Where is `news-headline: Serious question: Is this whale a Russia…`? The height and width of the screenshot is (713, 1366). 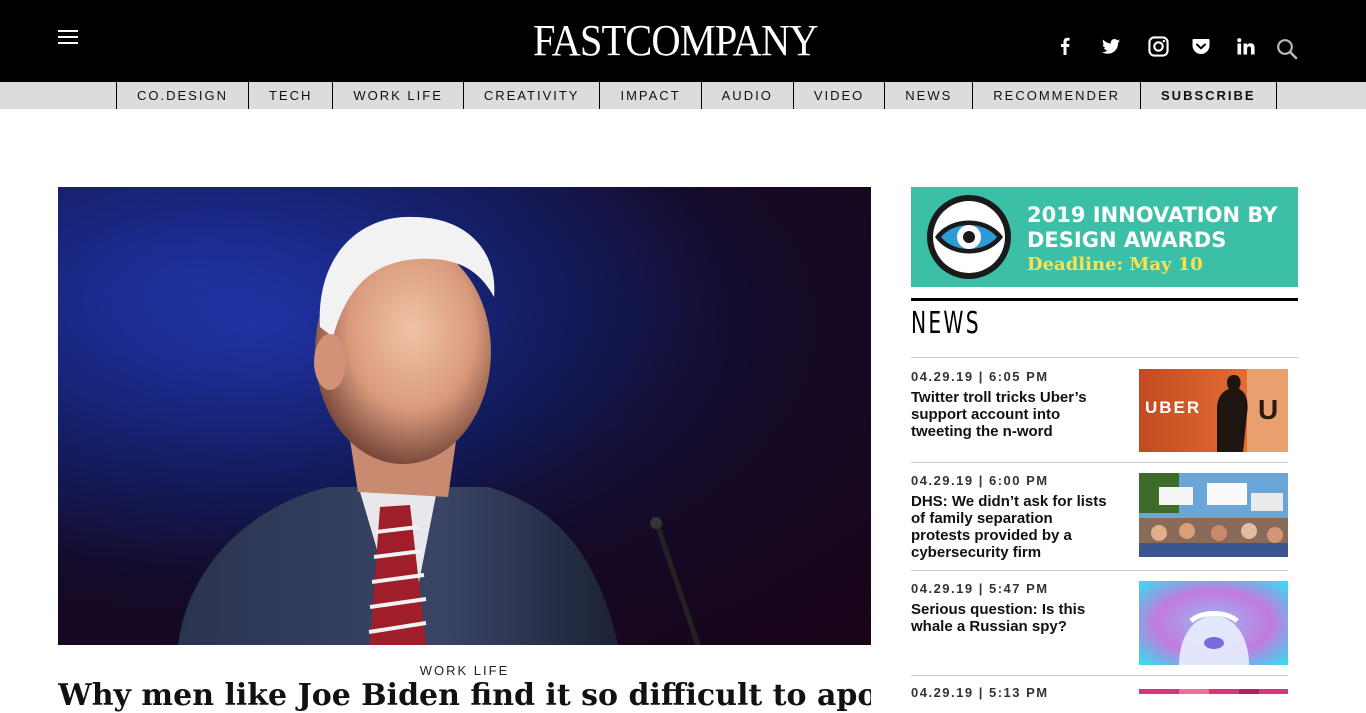 news-headline: Serious question: Is this whale a Russia… is located at coordinates (1013, 618).